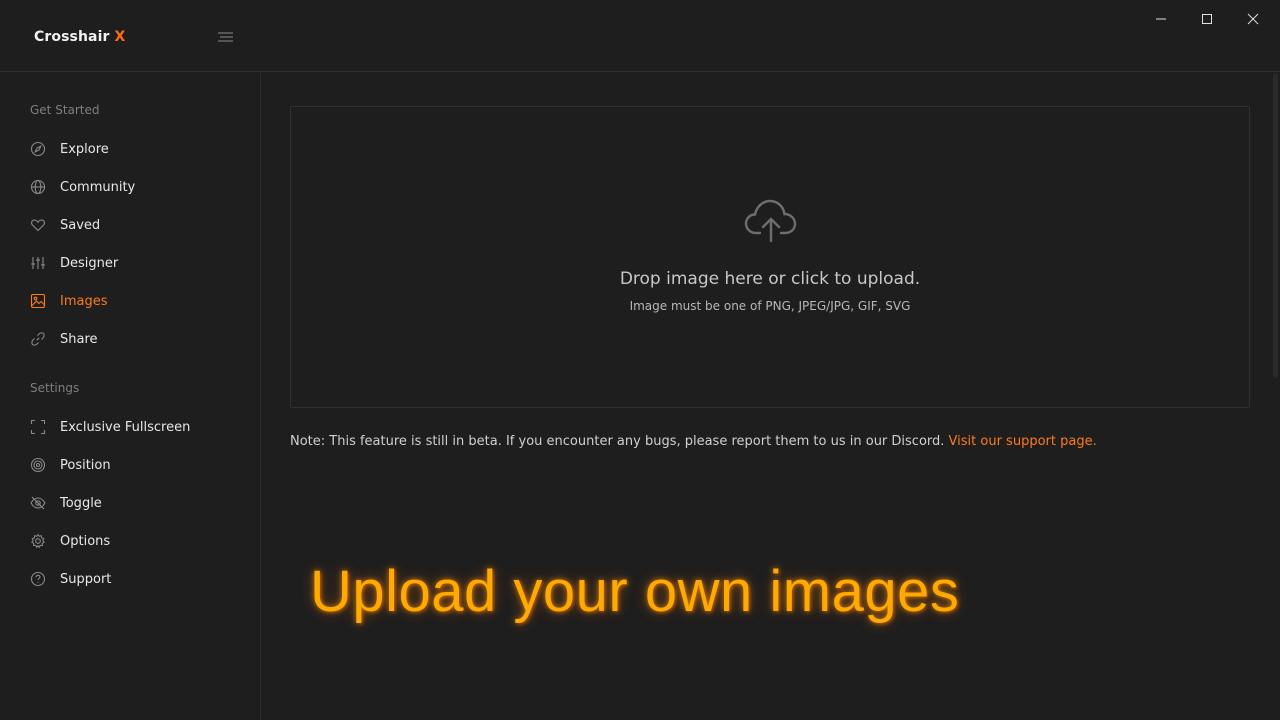 This screenshot has width=1280, height=720. I want to click on target-icon, so click(38, 465).